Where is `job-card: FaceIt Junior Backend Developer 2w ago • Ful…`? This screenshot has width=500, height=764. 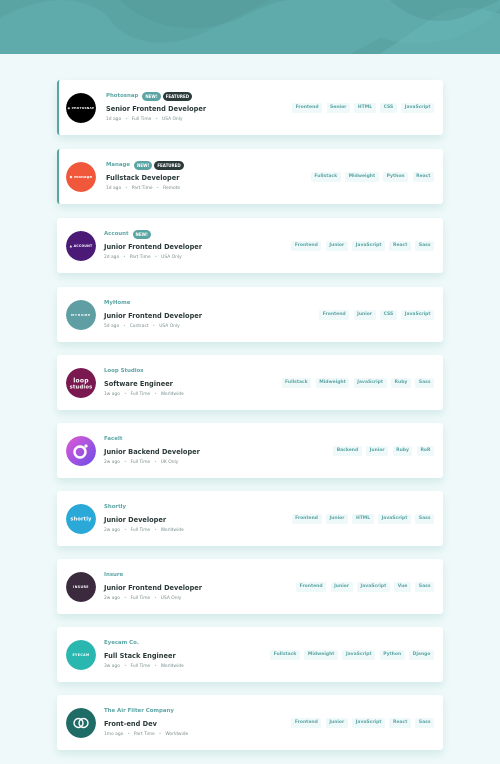
job-card: FaceIt Junior Backend Developer 2w ago • Ful… is located at coordinates (250, 450).